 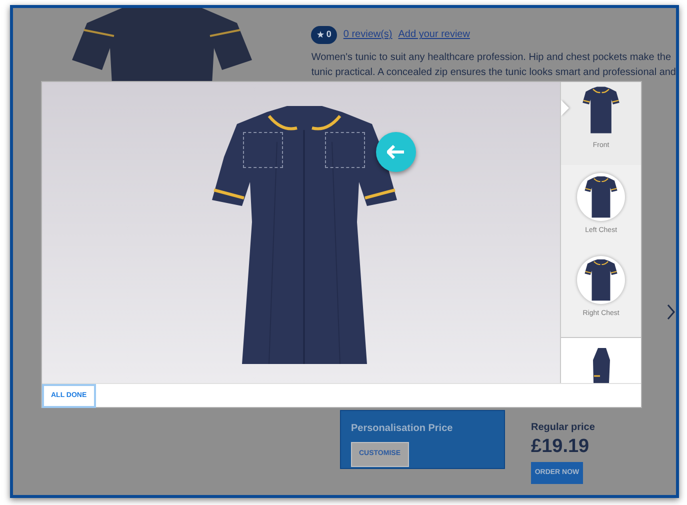 What do you see at coordinates (402, 429) in the screenshot?
I see `personalisation-title: Personalisation Price` at bounding box center [402, 429].